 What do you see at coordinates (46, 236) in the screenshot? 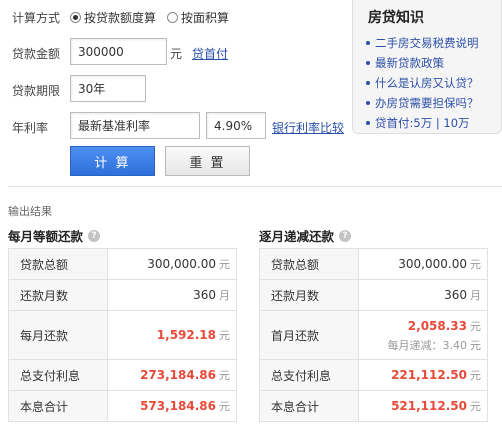
I see `equal-payment-title-text: 每月等额还款` at bounding box center [46, 236].